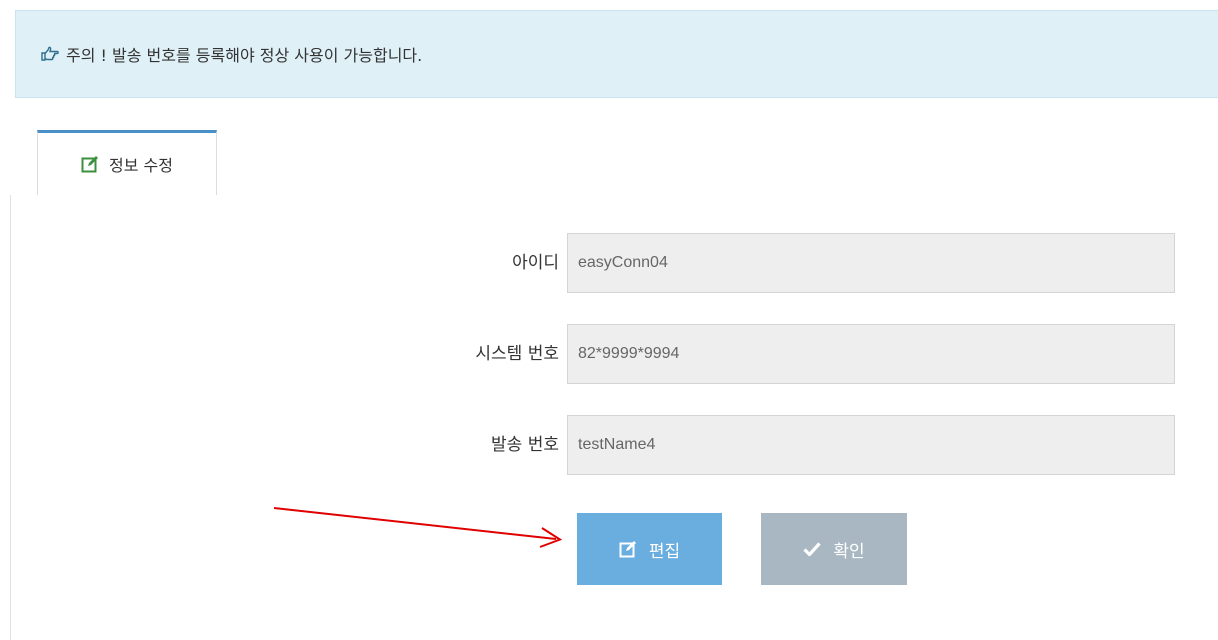 The width and height of the screenshot is (1218, 640). What do you see at coordinates (244, 55) in the screenshot?
I see `notice-text: 주의 ! 발송 번호를 등록해야 정상 사용이 가능합니다.` at bounding box center [244, 55].